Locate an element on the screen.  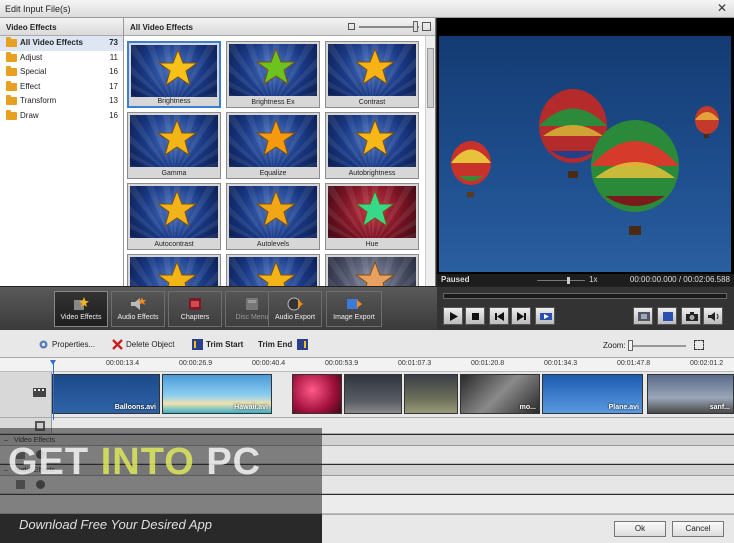
timeline-playhead is located at coordinates (53, 390).